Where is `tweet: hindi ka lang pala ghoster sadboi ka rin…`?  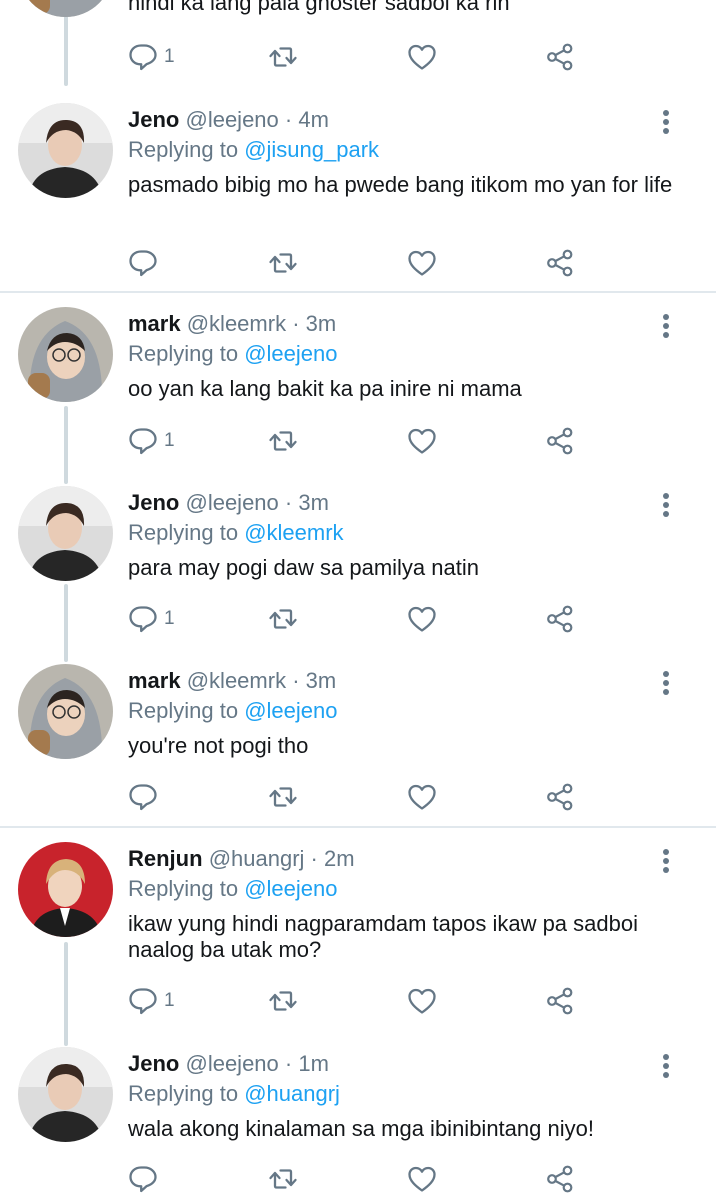 tweet: hindi ka lang pala ghoster sadboi ka rin… is located at coordinates (358, 48).